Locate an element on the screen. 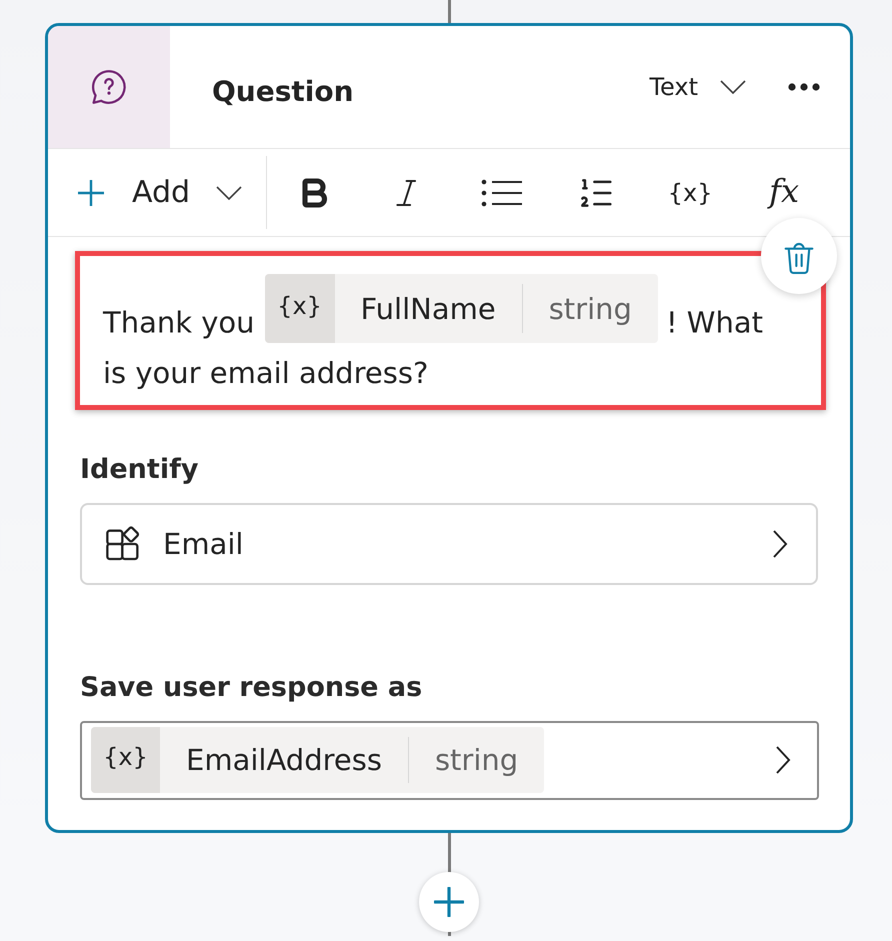  section-label: Identify is located at coordinates (139, 469).